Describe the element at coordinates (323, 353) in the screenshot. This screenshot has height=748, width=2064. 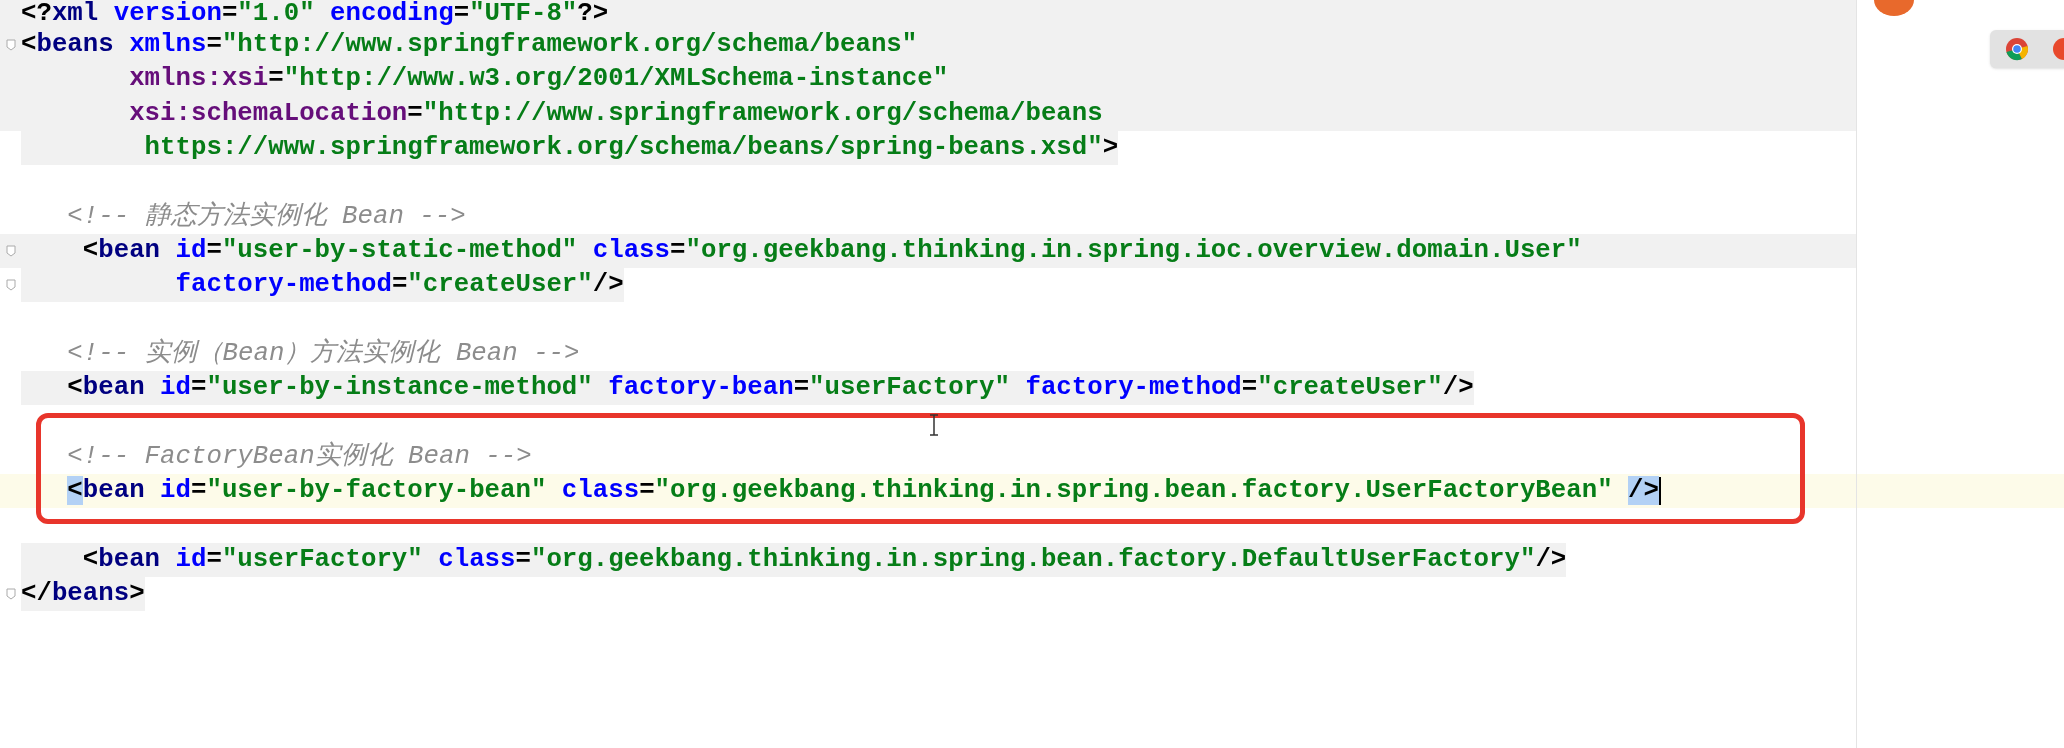
I see `code-line: <!-- 实例（Bean）方法实例化 Bean -->` at that location.